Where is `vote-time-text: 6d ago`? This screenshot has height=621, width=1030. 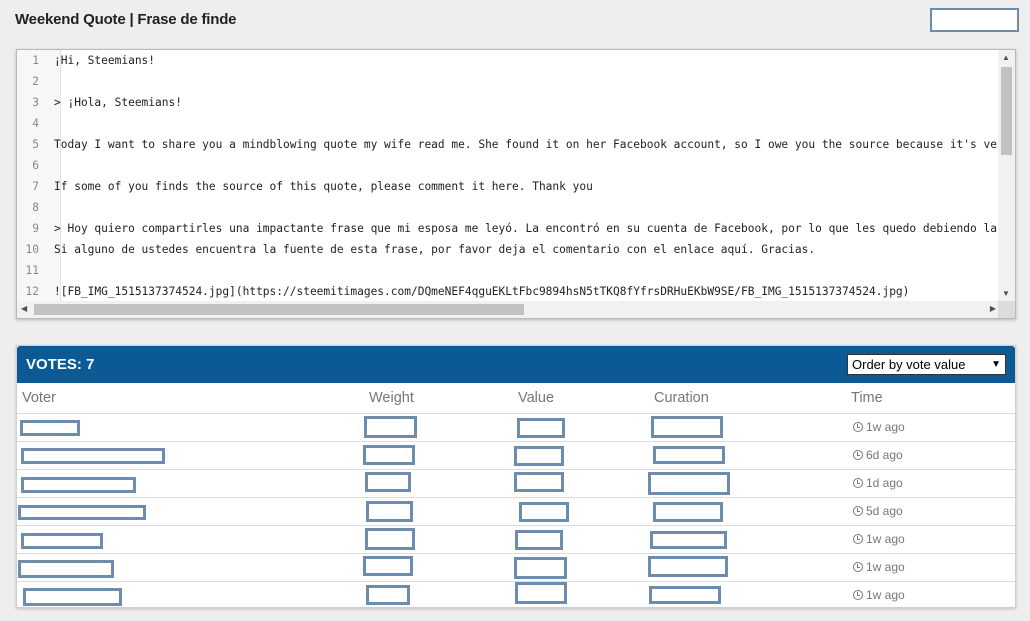
vote-time-text: 6d ago is located at coordinates (884, 455).